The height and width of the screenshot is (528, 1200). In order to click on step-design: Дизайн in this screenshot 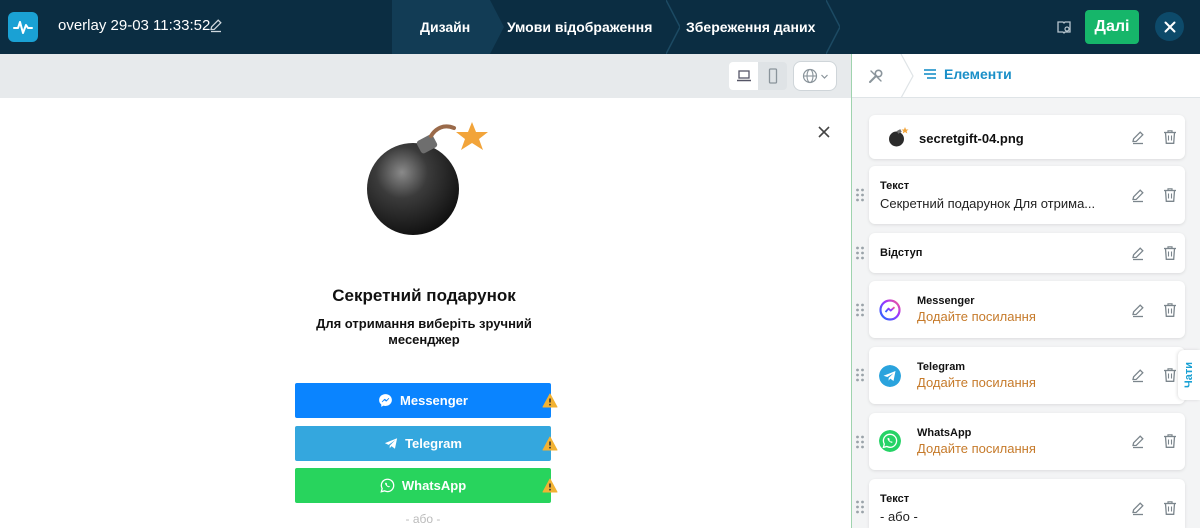, I will do `click(448, 27)`.